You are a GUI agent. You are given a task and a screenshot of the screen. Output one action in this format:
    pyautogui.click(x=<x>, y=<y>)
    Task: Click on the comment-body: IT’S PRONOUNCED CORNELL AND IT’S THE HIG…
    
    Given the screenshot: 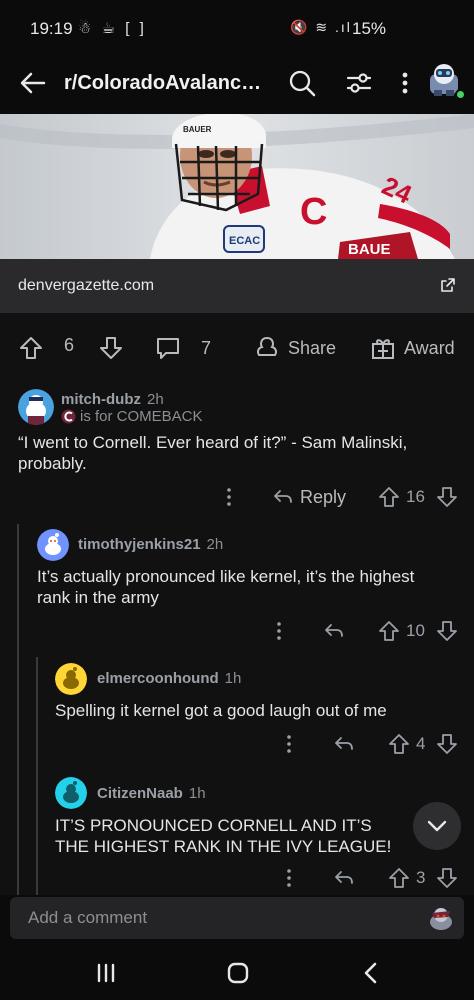 What is the action you would take?
    pyautogui.click(x=223, y=836)
    